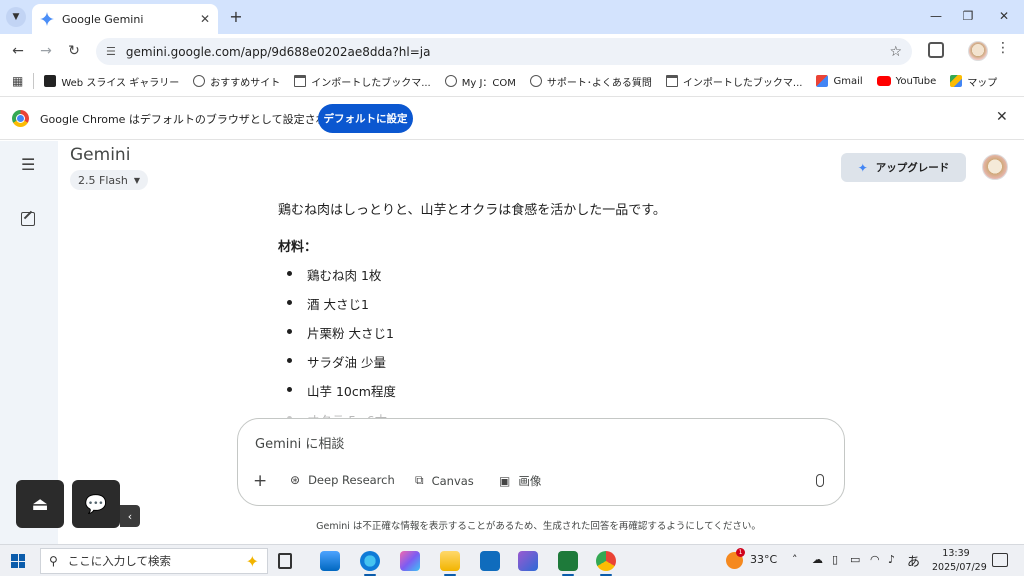 The height and width of the screenshot is (576, 1024). Describe the element at coordinates (528, 561) in the screenshot. I see `store-app-icon` at that location.